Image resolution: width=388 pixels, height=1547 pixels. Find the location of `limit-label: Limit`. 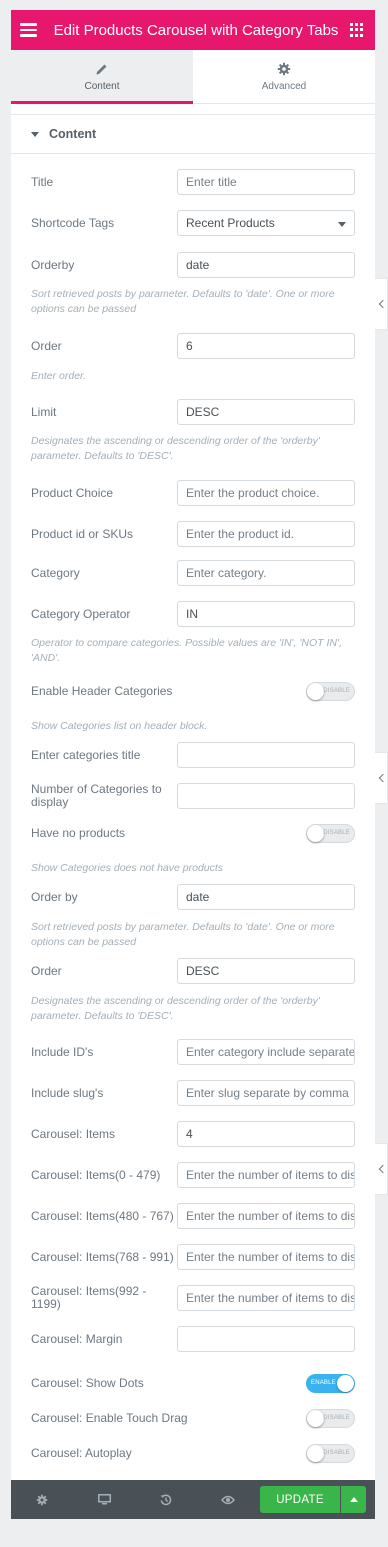

limit-label: Limit is located at coordinates (44, 412).